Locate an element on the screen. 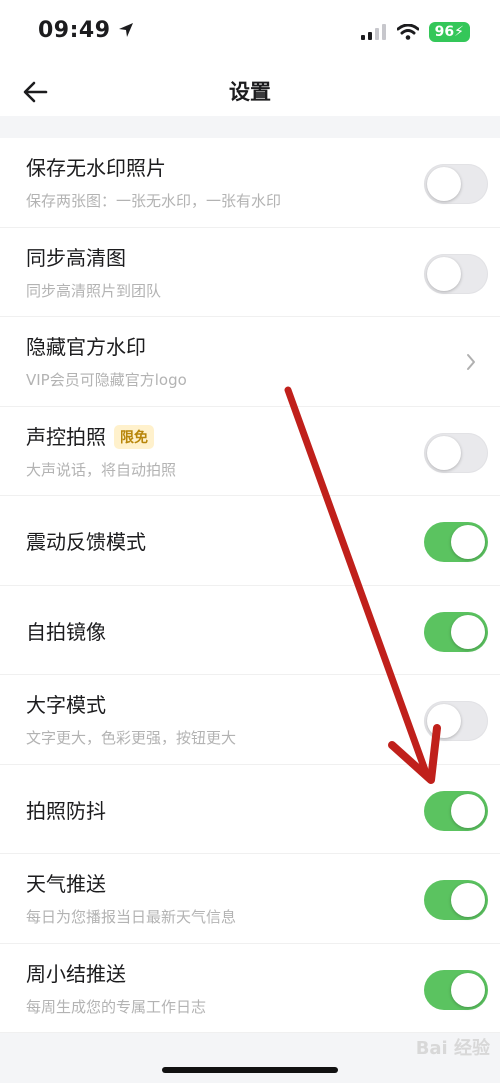 The width and height of the screenshot is (500, 1083). settings-row: 拍照防抖 is located at coordinates (250, 809).